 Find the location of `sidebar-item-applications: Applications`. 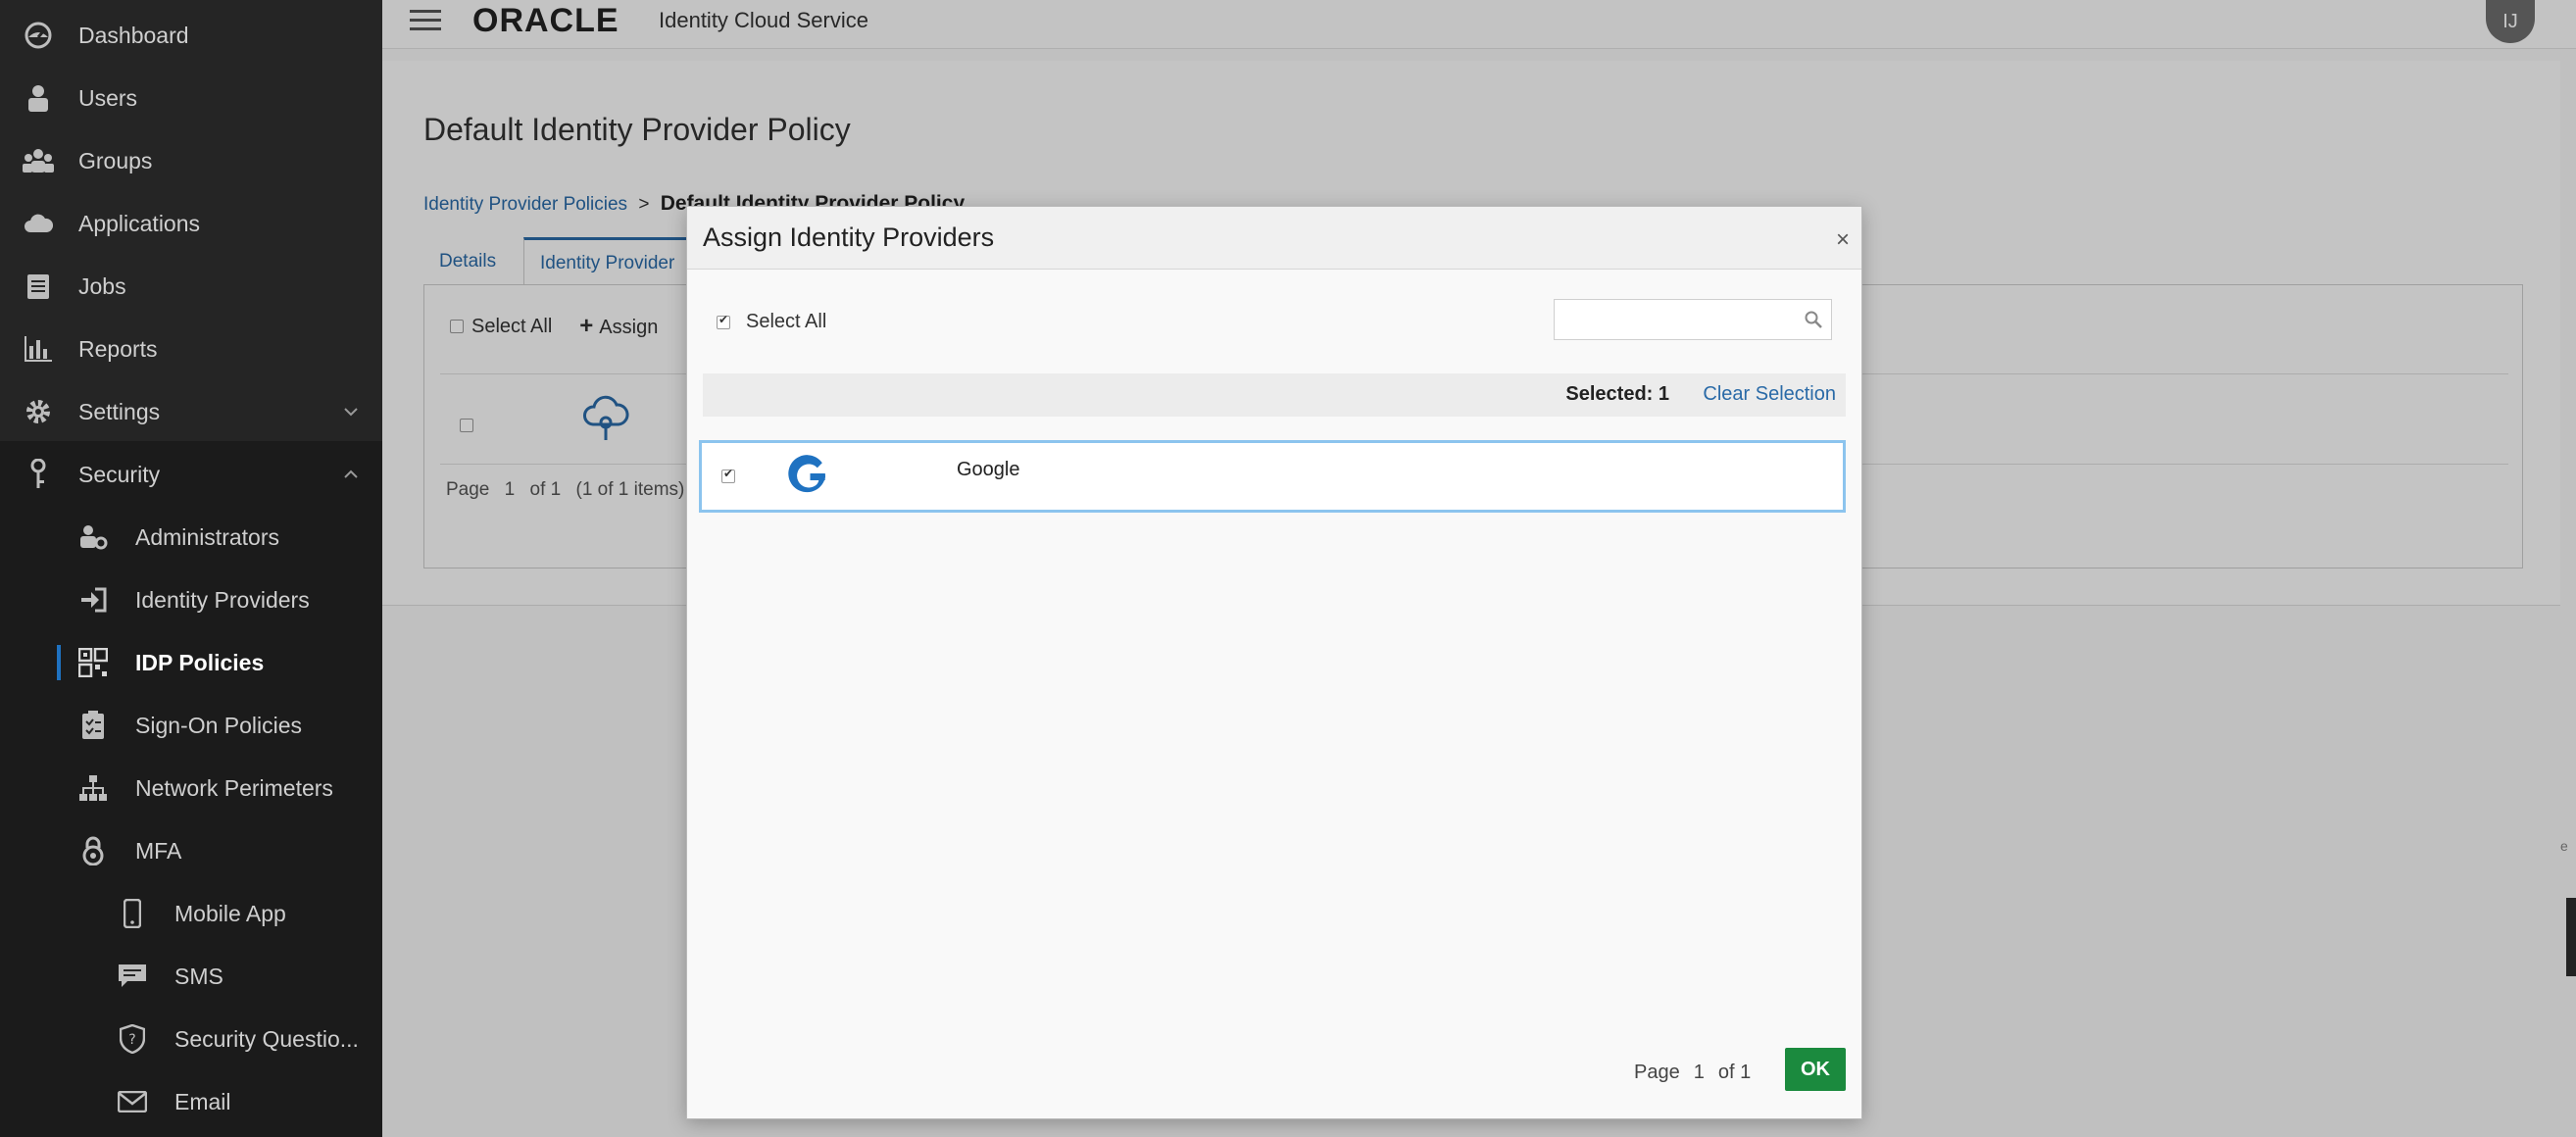

sidebar-item-applications: Applications is located at coordinates (191, 223).